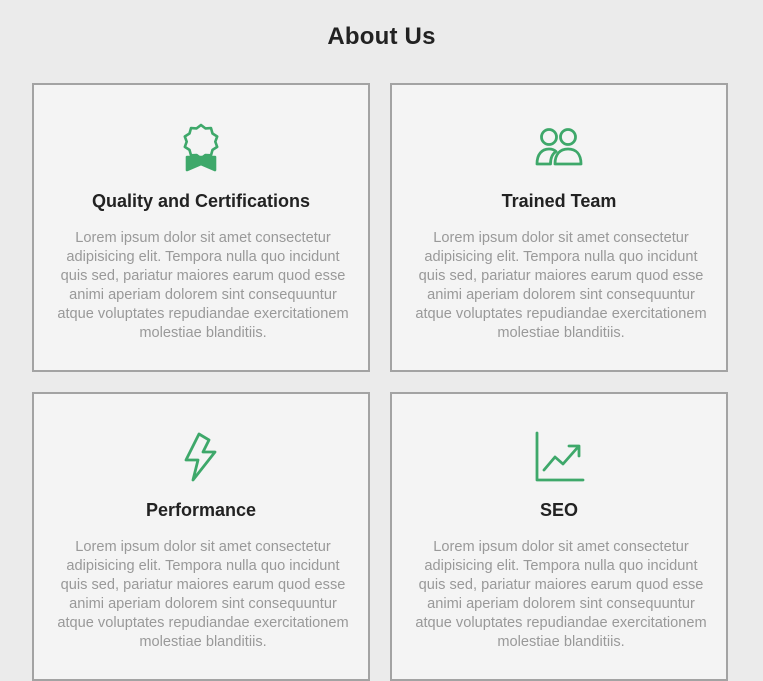 The height and width of the screenshot is (681, 763). I want to click on users-icon, so click(559, 148).